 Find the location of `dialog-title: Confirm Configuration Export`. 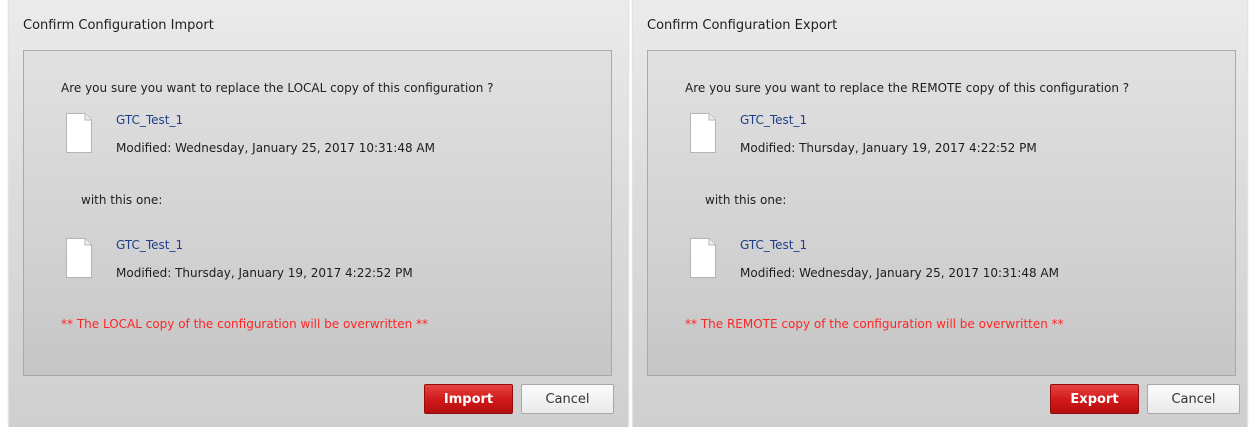

dialog-title: Confirm Configuration Export is located at coordinates (742, 25).